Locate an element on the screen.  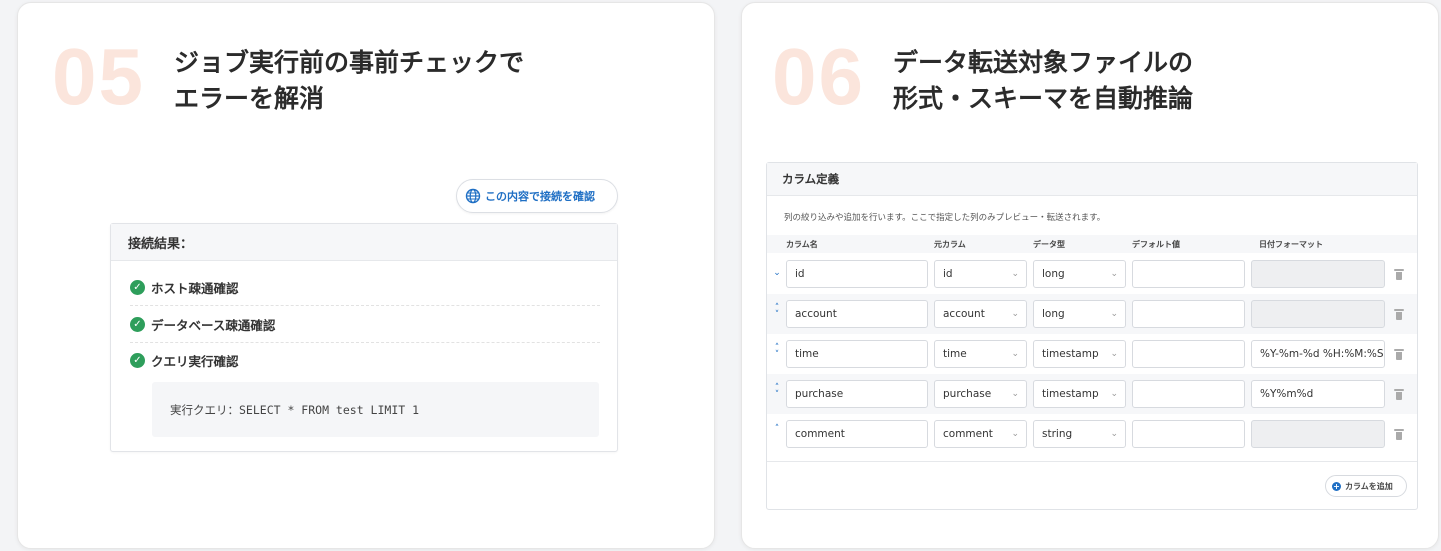
move-up-icon: ˄ is located at coordinates (777, 429).